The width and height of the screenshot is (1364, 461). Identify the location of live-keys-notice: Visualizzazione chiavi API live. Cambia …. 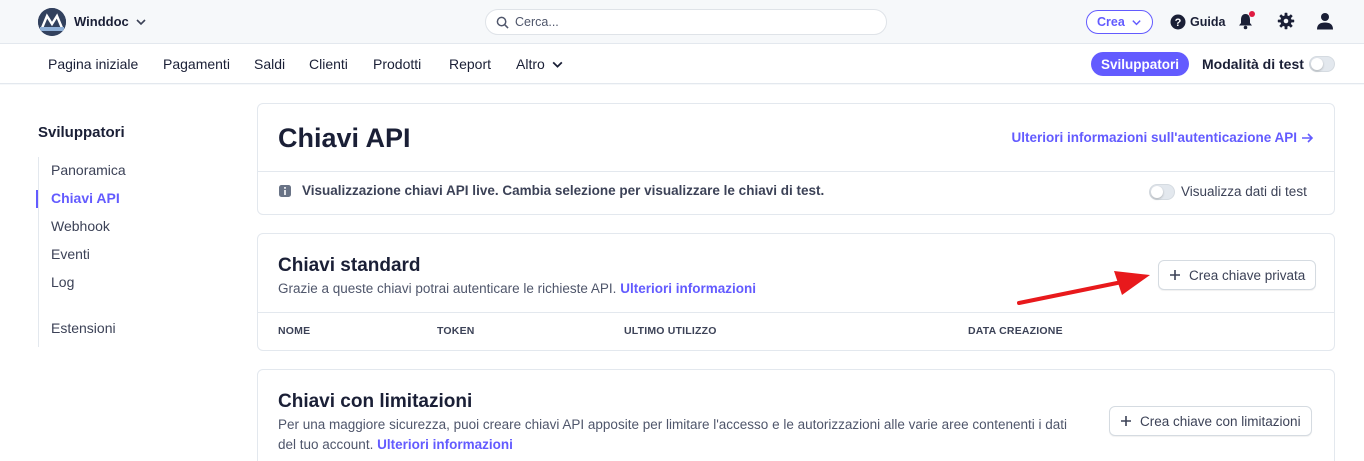
(563, 190).